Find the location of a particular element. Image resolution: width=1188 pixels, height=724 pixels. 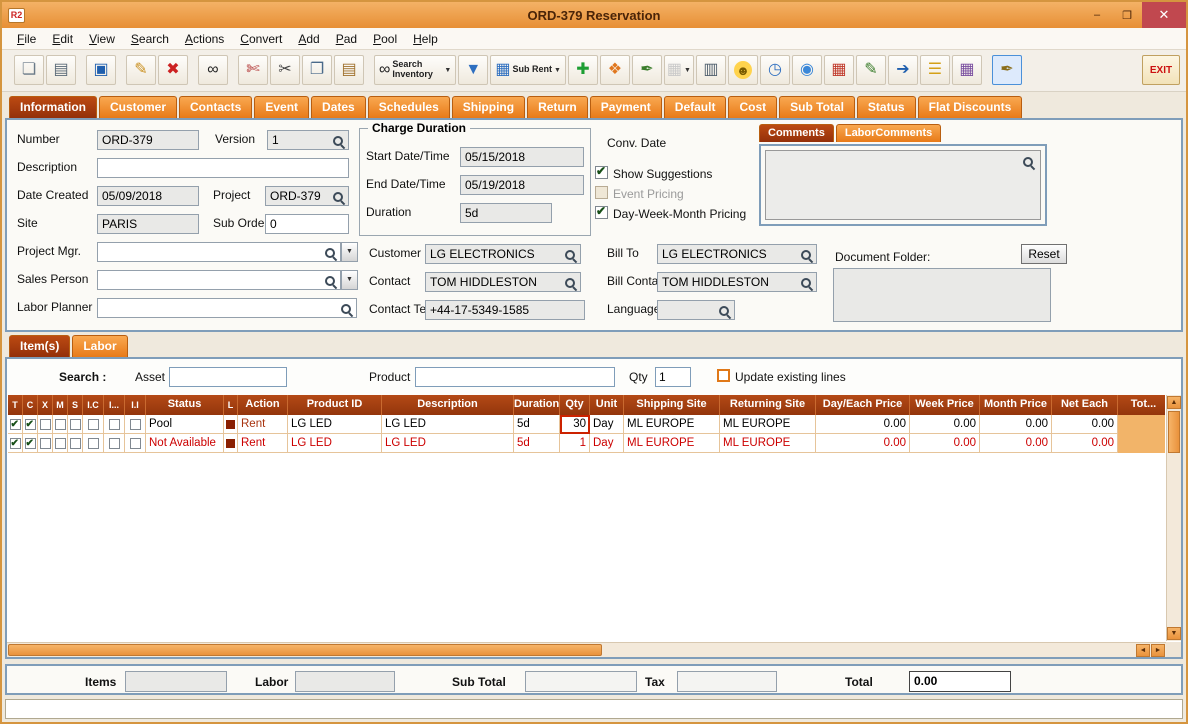

rubiks-cube-button: ▦ is located at coordinates (838, 70).